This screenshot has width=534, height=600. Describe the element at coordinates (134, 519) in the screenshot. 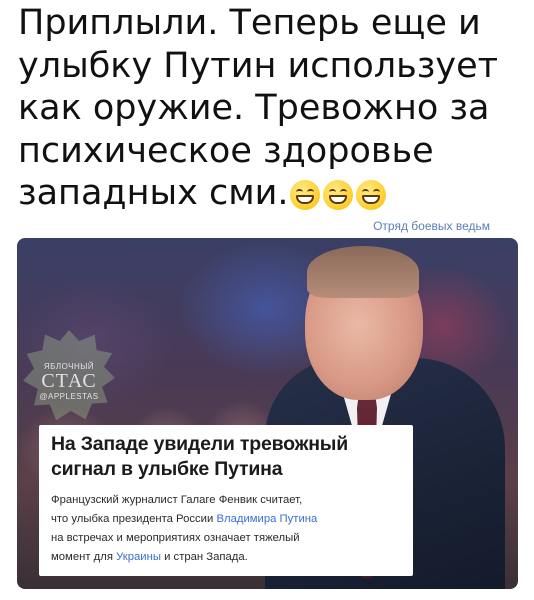

I see `news-body-text: что улыбка президента России` at that location.